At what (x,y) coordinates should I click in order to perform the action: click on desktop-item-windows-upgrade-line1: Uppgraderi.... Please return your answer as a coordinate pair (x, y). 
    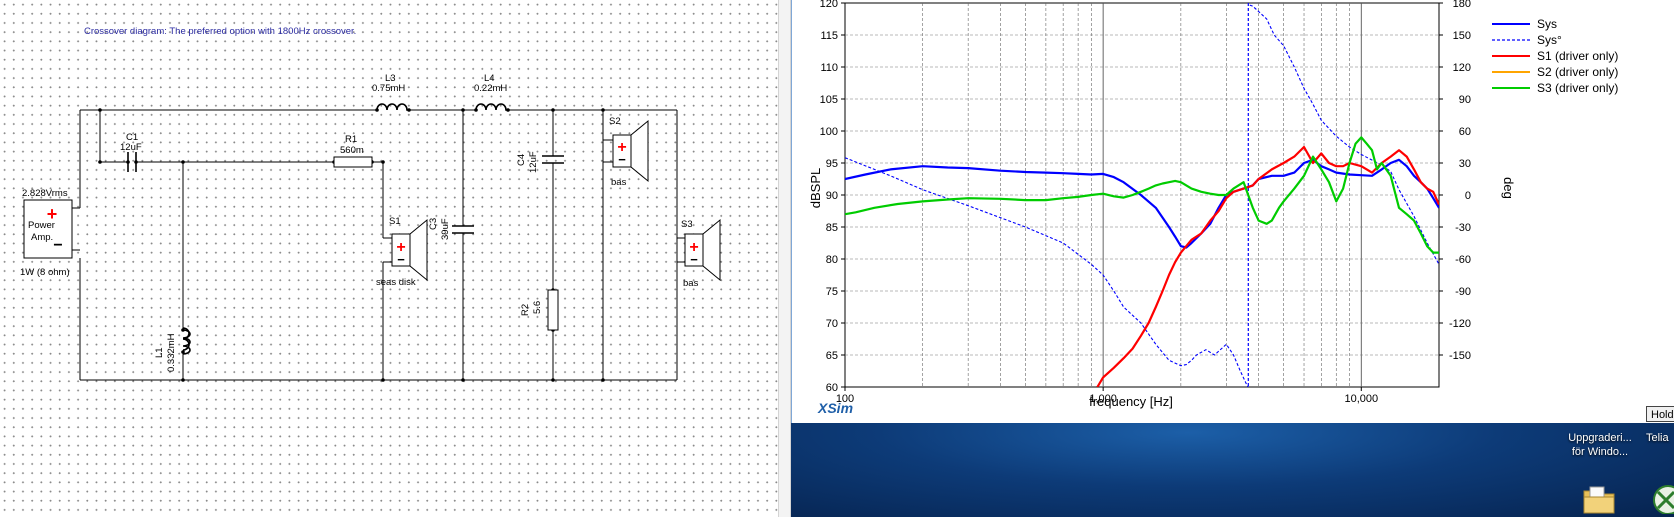
    Looking at the image, I should click on (1600, 438).